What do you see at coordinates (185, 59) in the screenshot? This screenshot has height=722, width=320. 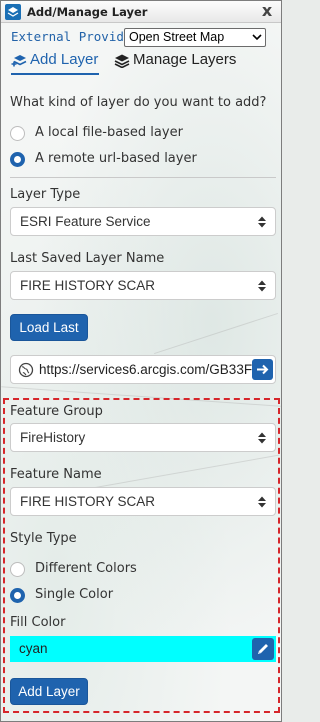 I see `tab-manage-layers-label: Manage Layers` at bounding box center [185, 59].